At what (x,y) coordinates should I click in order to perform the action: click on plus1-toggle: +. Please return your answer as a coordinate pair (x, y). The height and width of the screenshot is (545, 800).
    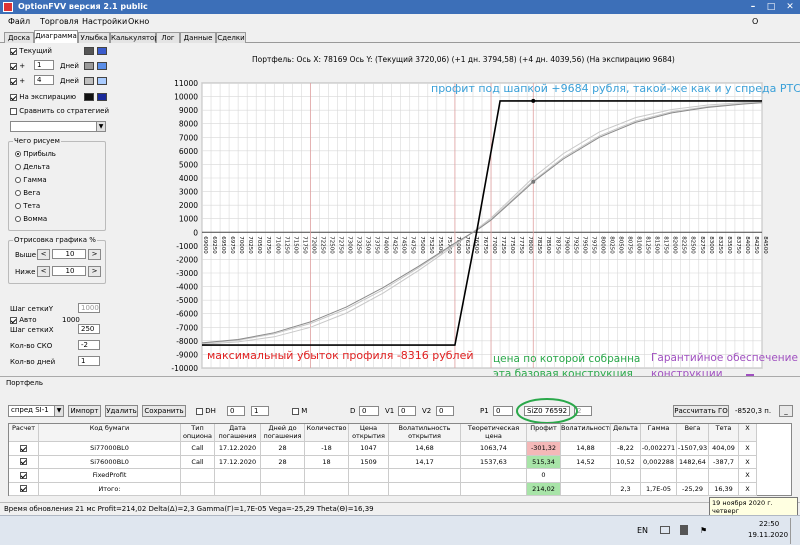
    Looking at the image, I should click on (17, 66).